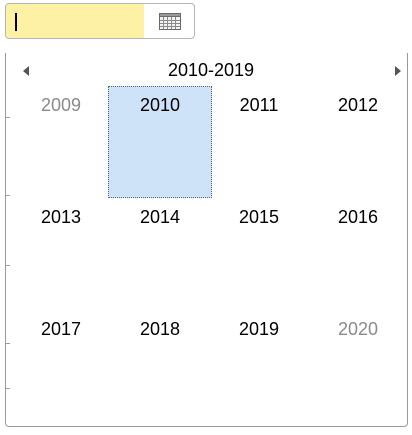 Image resolution: width=412 pixels, height=435 pixels. I want to click on year-cell: 2012, so click(358, 142).